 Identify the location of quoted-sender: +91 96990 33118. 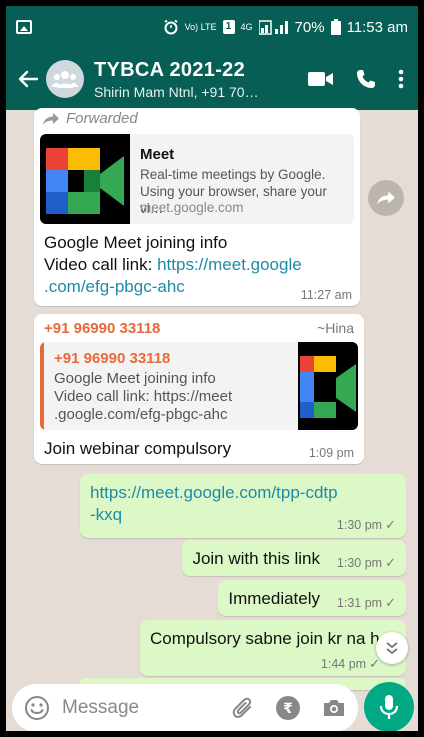
(112, 358).